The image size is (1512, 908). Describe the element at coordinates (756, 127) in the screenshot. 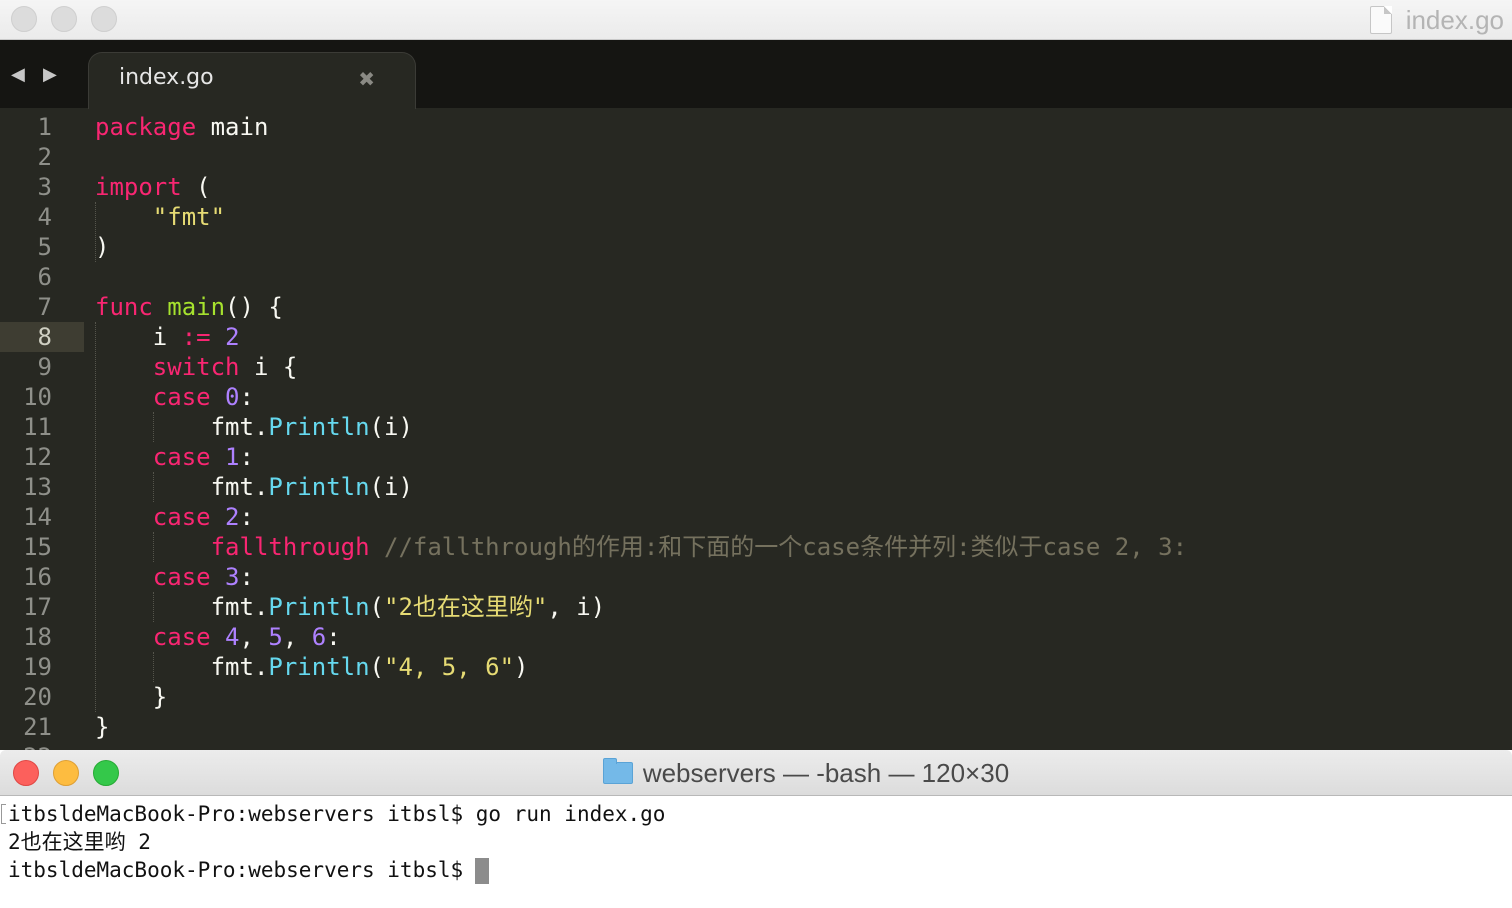

I see `code-line: 1 package main` at that location.